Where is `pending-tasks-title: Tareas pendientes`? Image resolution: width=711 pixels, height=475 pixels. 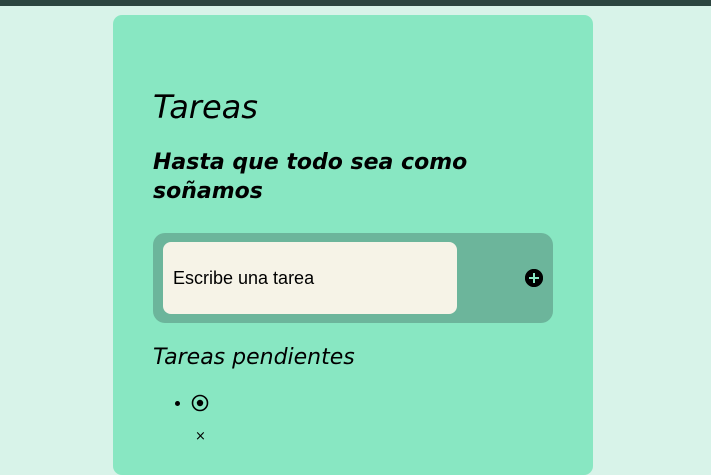 pending-tasks-title: Tareas pendientes is located at coordinates (254, 357).